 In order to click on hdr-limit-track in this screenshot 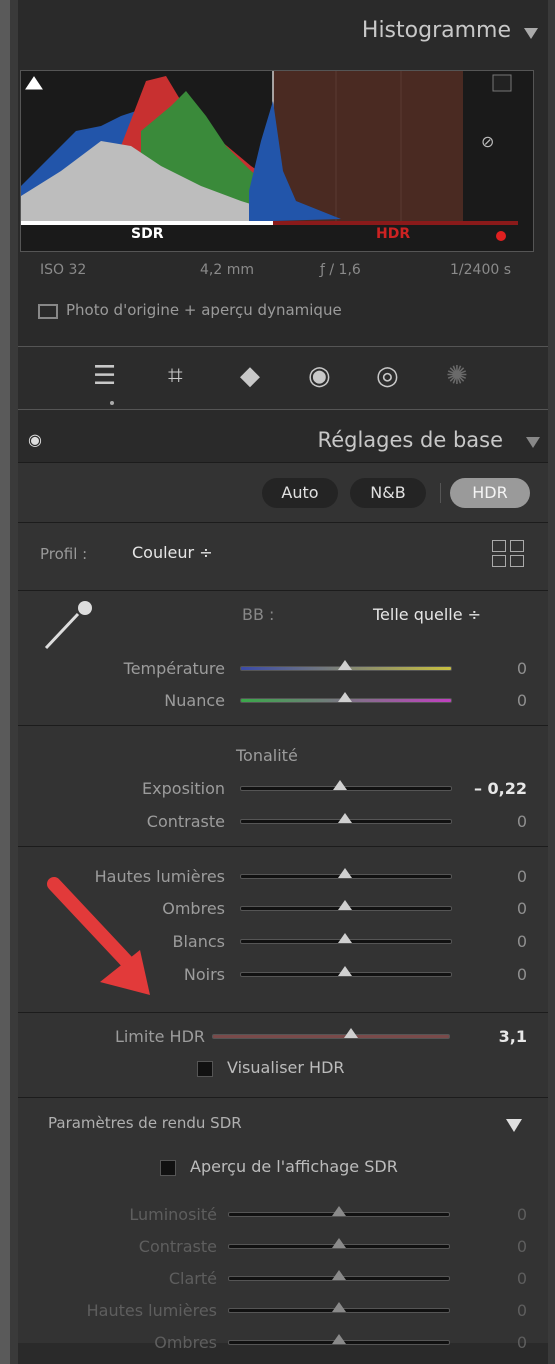, I will do `click(331, 1036)`.